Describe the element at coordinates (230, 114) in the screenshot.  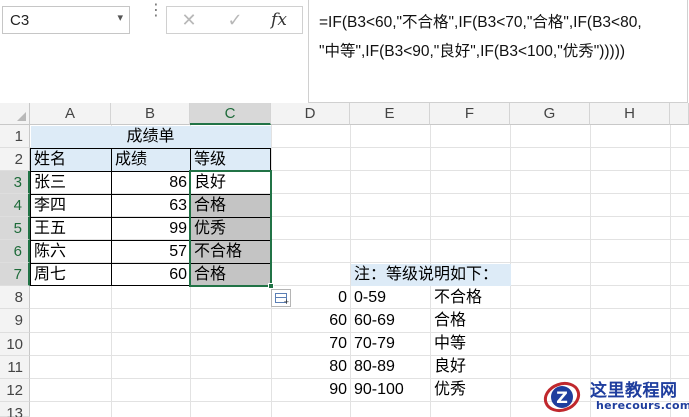
I see `column-header-c: C` at that location.